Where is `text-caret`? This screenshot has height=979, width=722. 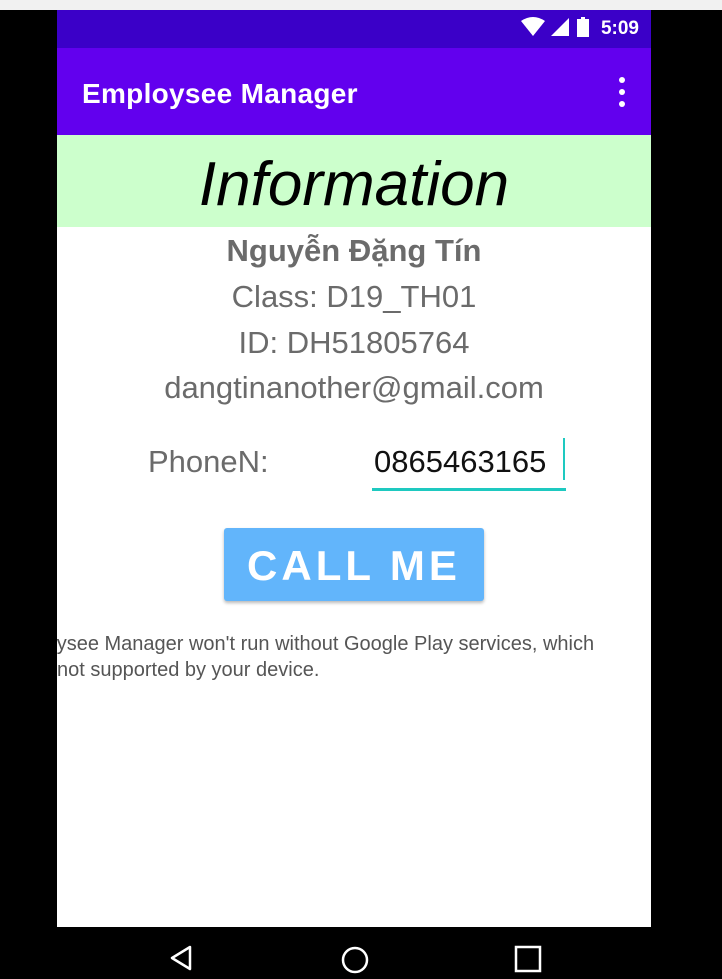 text-caret is located at coordinates (564, 459).